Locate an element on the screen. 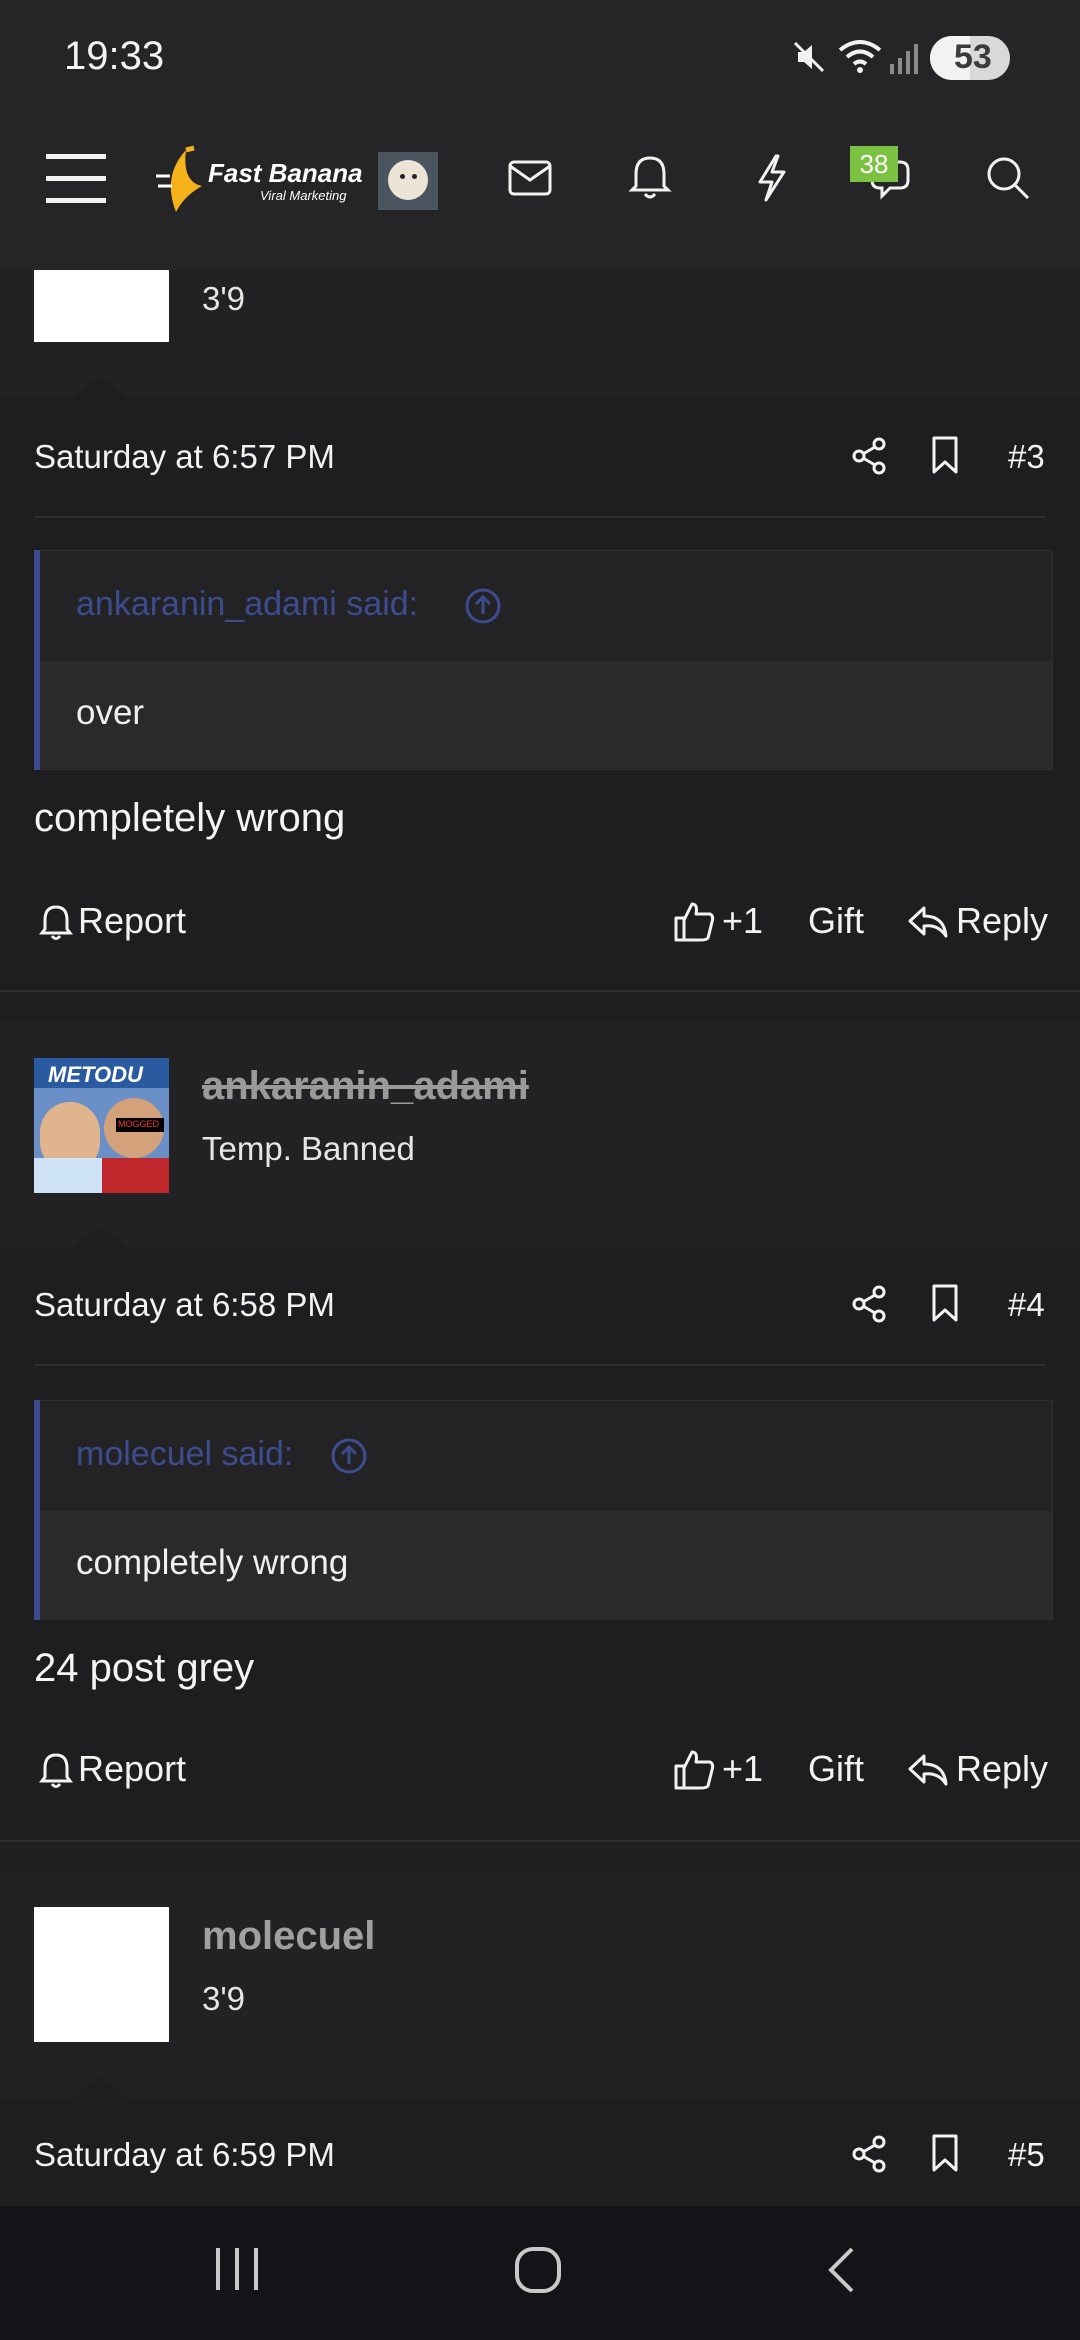 Image resolution: width=1080 pixels, height=2340 pixels. search-icon is located at coordinates (1008, 180).